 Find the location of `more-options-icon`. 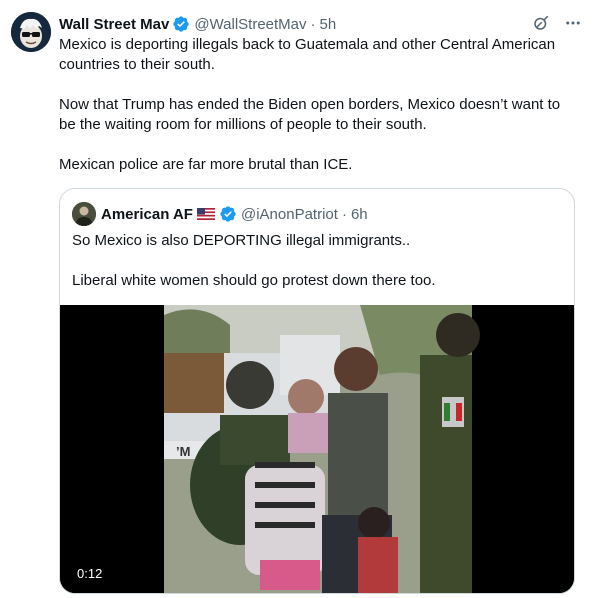

more-options-icon is located at coordinates (573, 23).